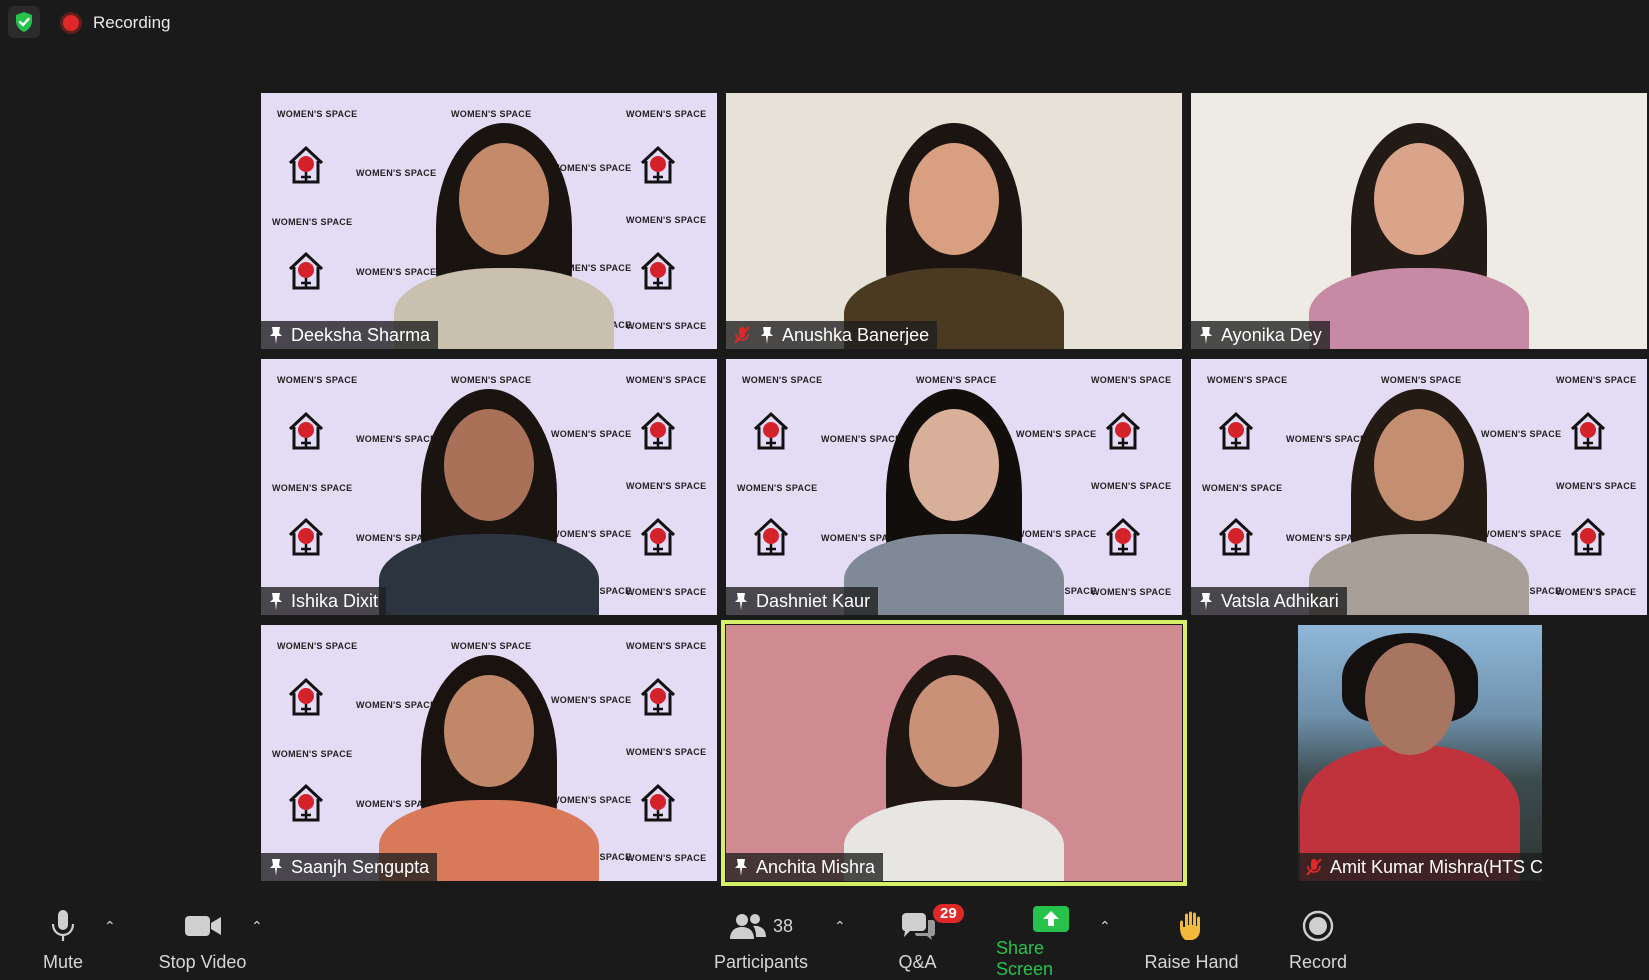 The width and height of the screenshot is (1649, 980). I want to click on stop-video-button: Stop Video, so click(202, 933).